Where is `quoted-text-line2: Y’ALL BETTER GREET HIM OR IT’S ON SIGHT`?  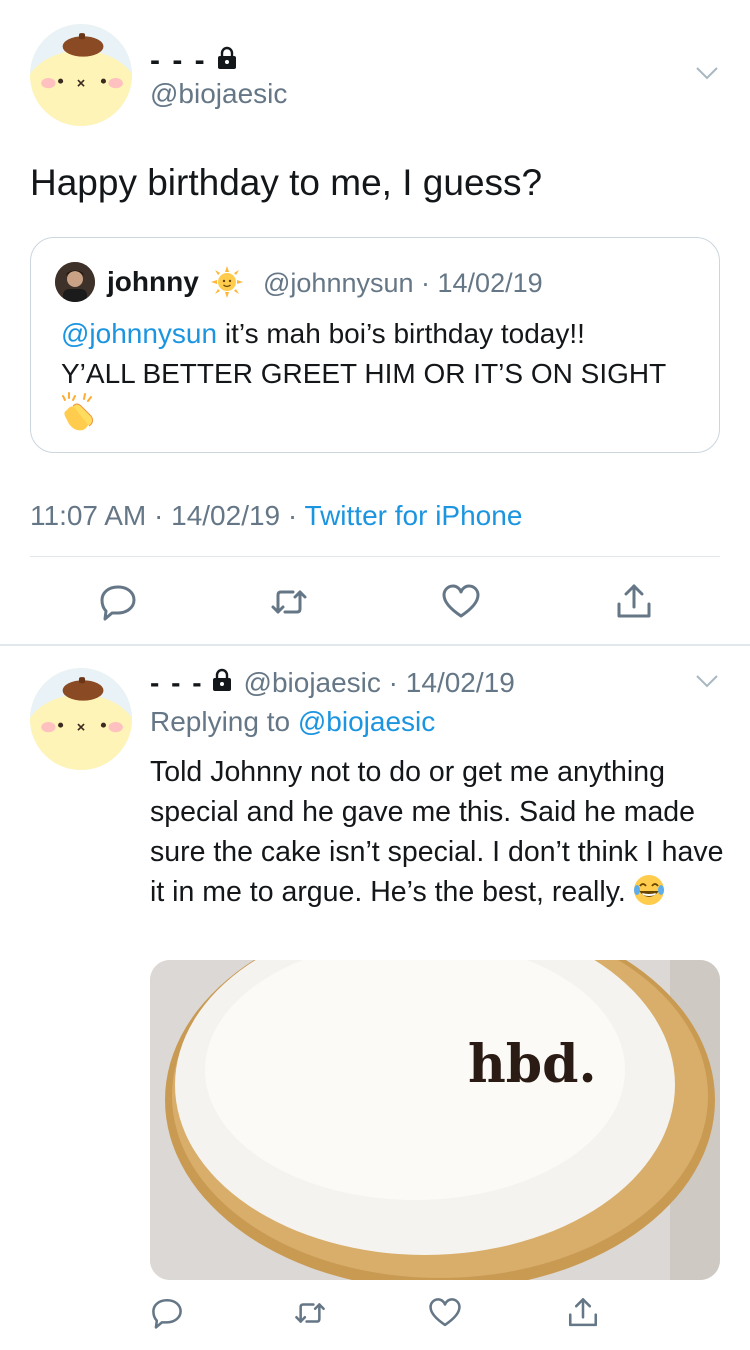 quoted-text-line2: Y’ALL BETTER GREET HIM OR IT’S ON SIGHT is located at coordinates (364, 373).